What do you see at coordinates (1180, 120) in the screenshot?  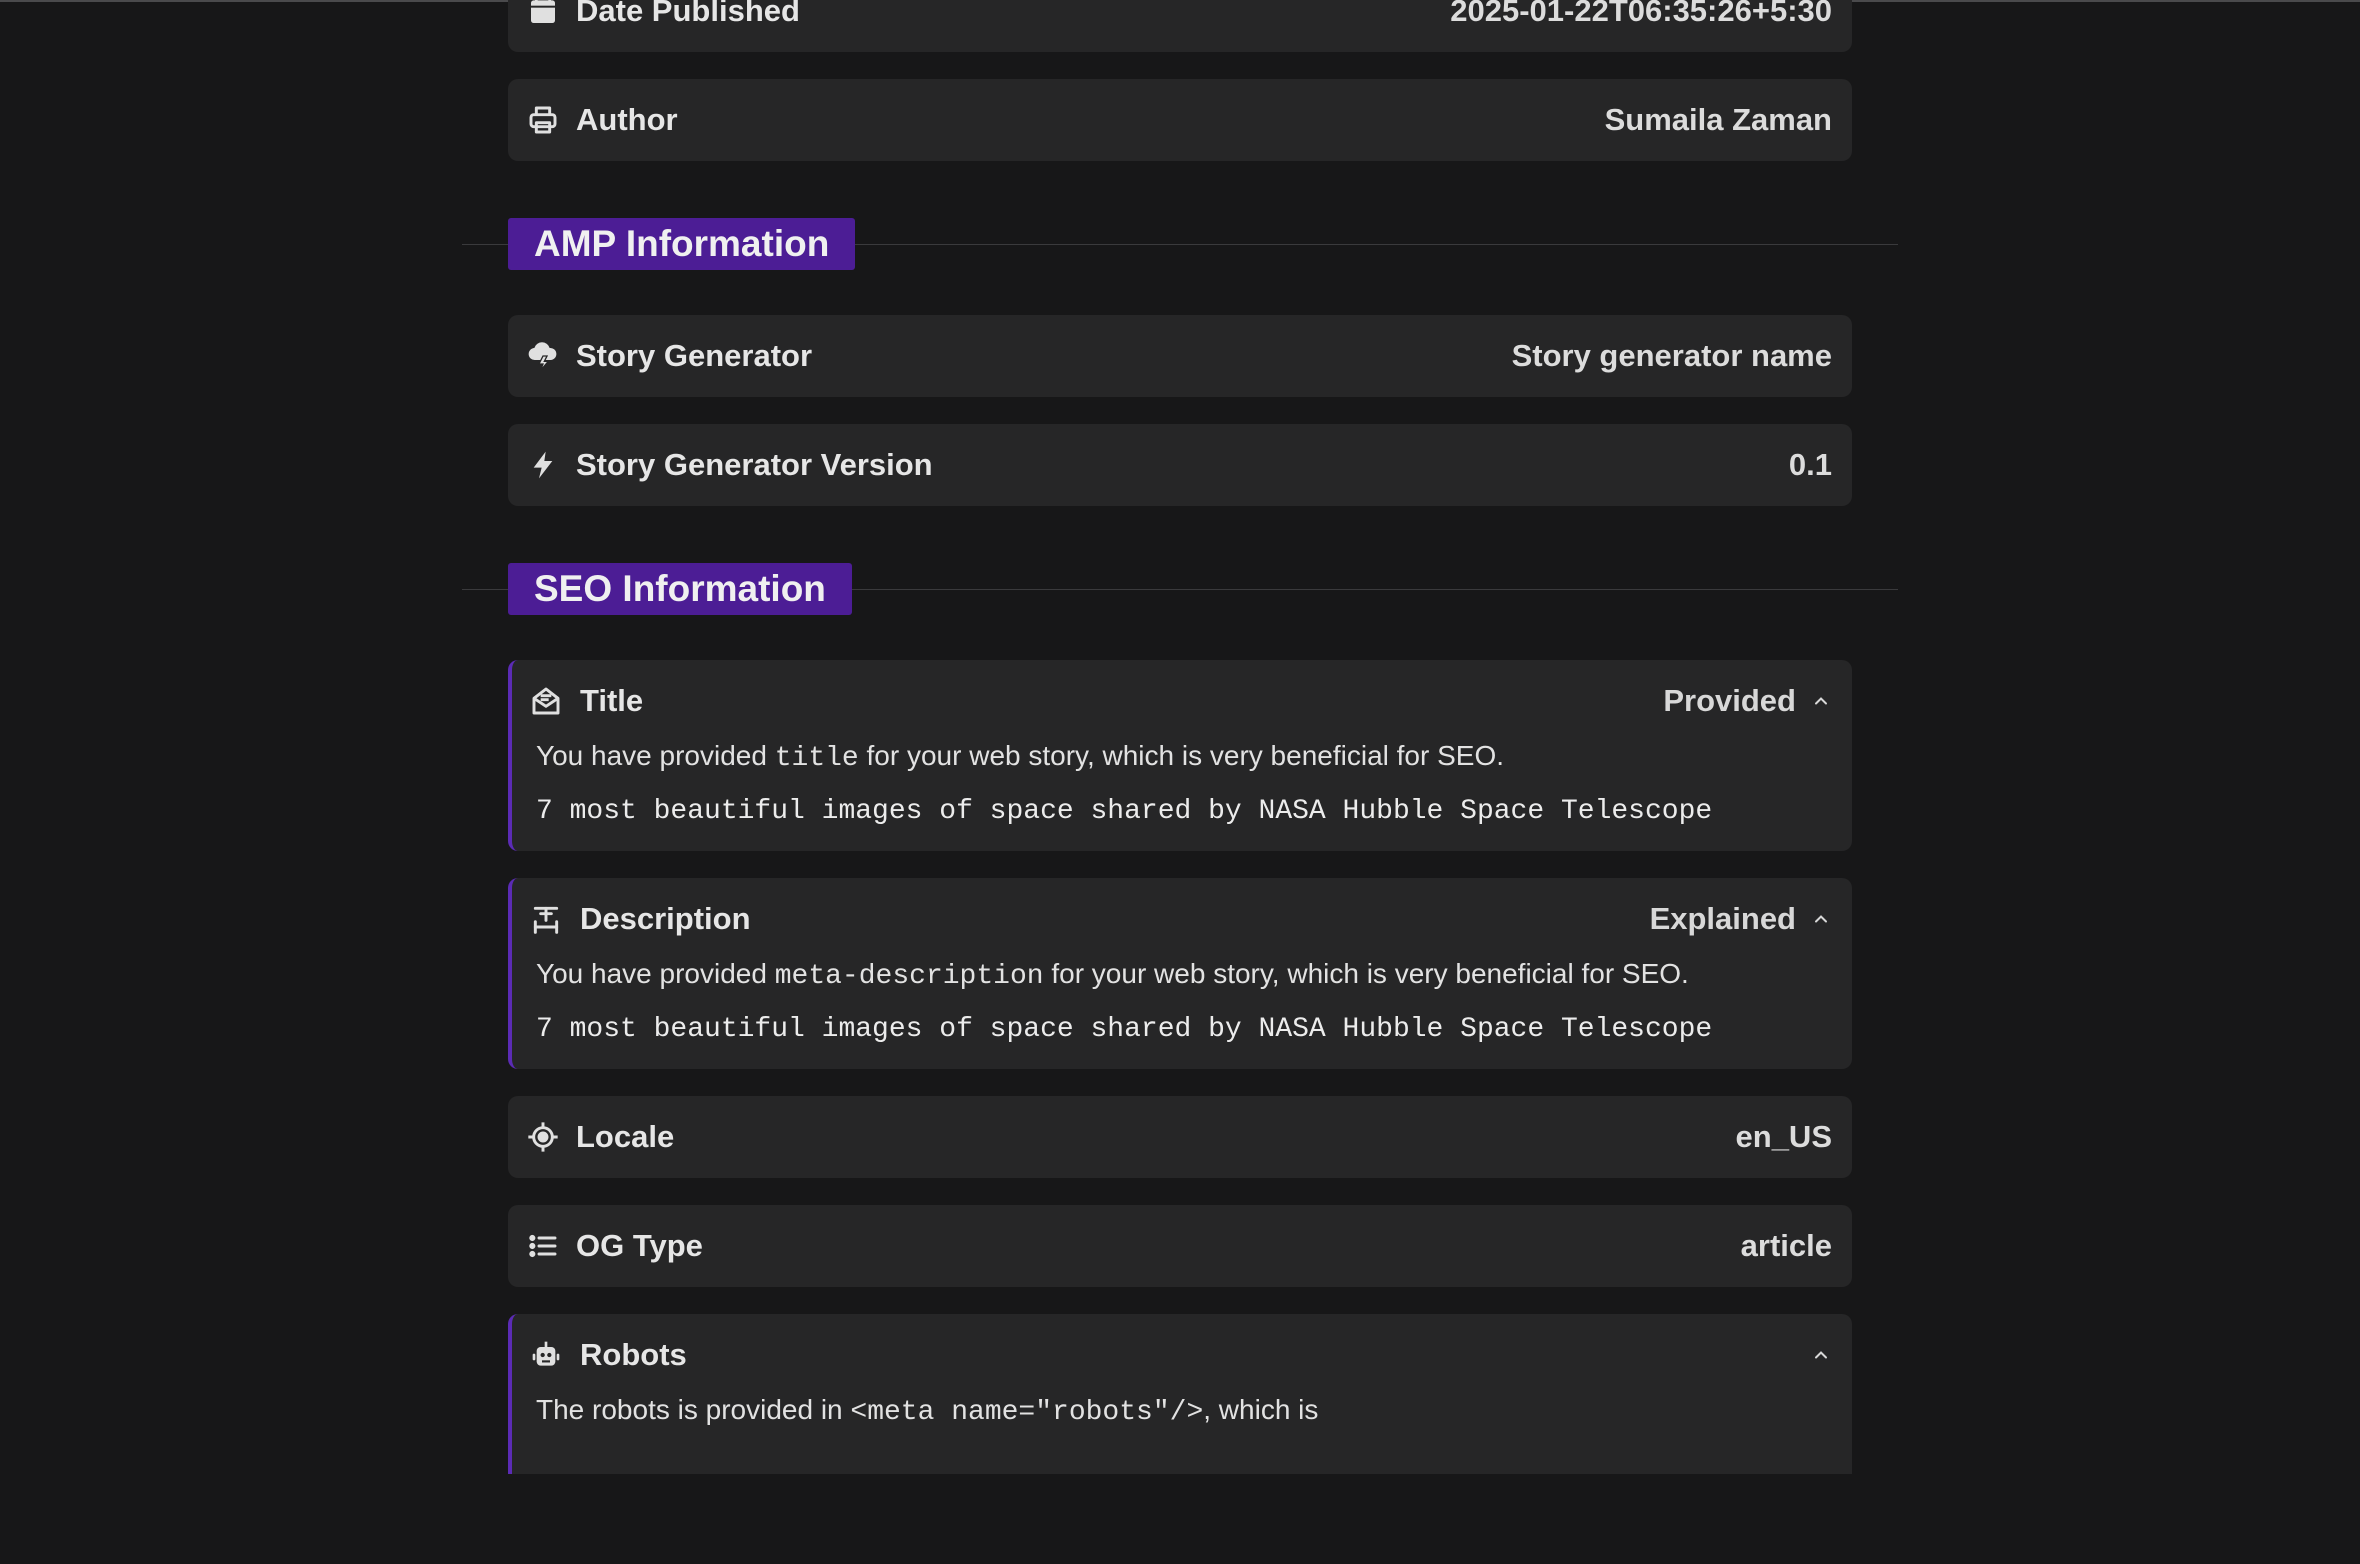 I see `info-row-author: Author Sumaila Zaman` at bounding box center [1180, 120].